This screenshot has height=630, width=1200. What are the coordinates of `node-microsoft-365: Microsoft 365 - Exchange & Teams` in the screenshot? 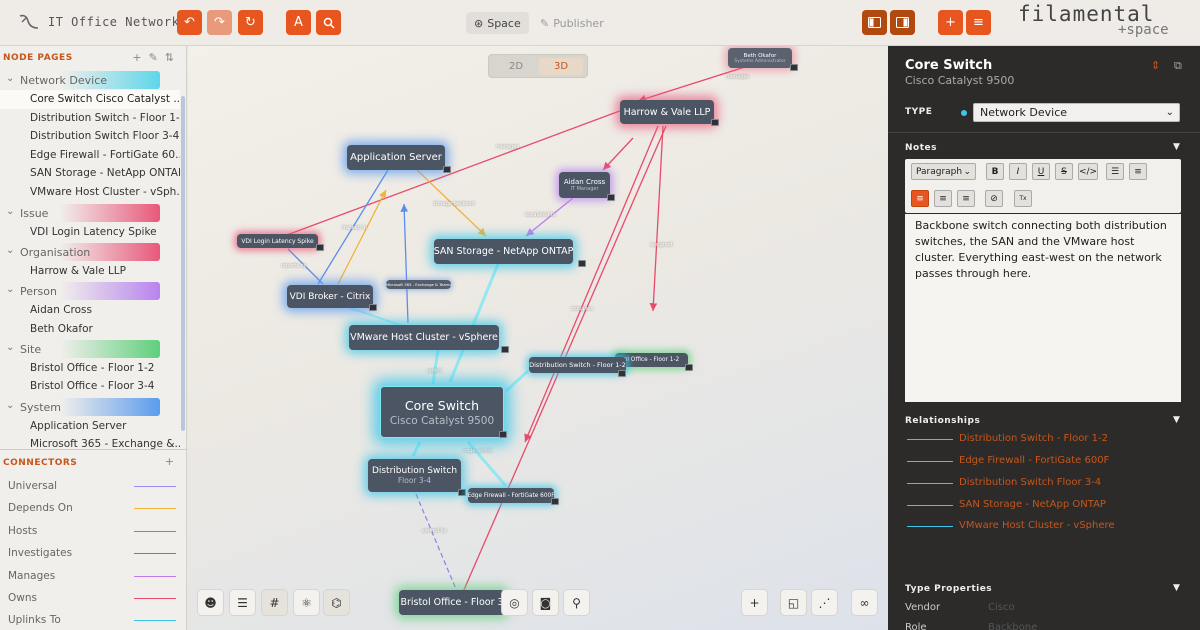 It's located at (418, 284).